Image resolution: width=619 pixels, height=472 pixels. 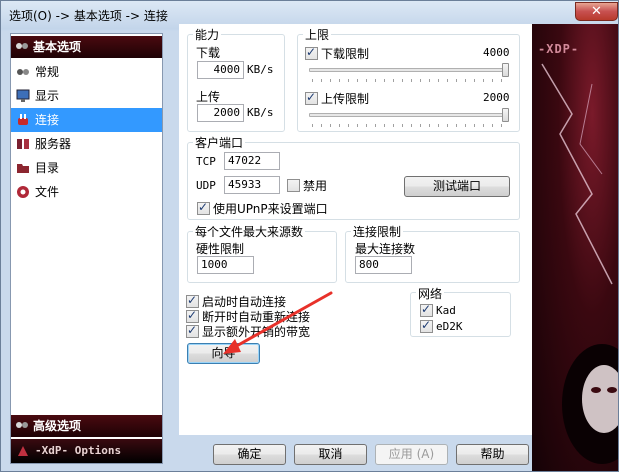 What do you see at coordinates (385, 249) in the screenshot?
I see `max-connections-label: 最大连接数` at bounding box center [385, 249].